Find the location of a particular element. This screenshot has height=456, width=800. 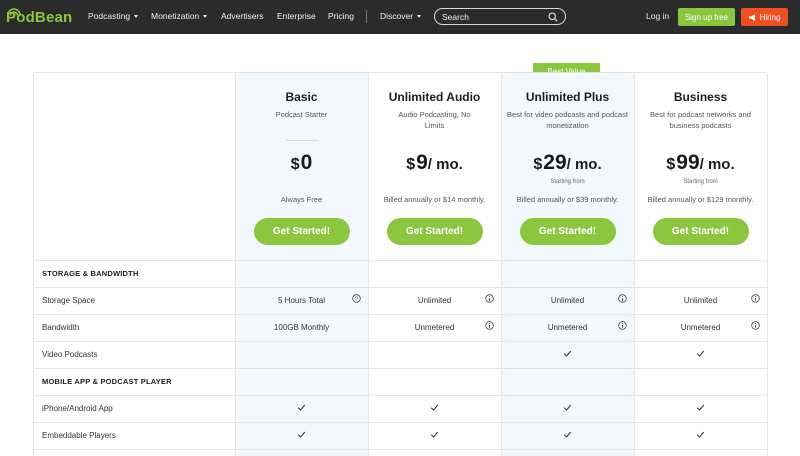

plan-price: $99/ mo. is located at coordinates (700, 163).